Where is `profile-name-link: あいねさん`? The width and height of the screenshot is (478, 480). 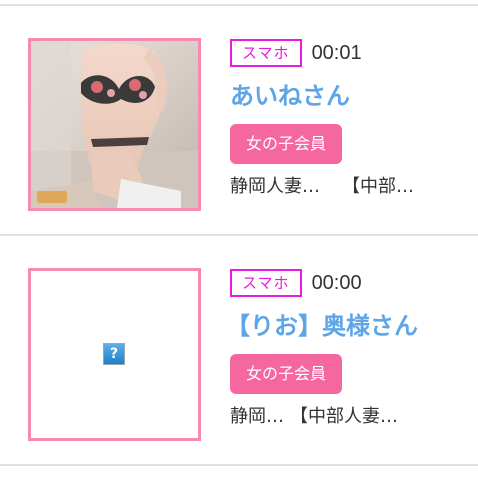 profile-name-link: あいねさん is located at coordinates (350, 96).